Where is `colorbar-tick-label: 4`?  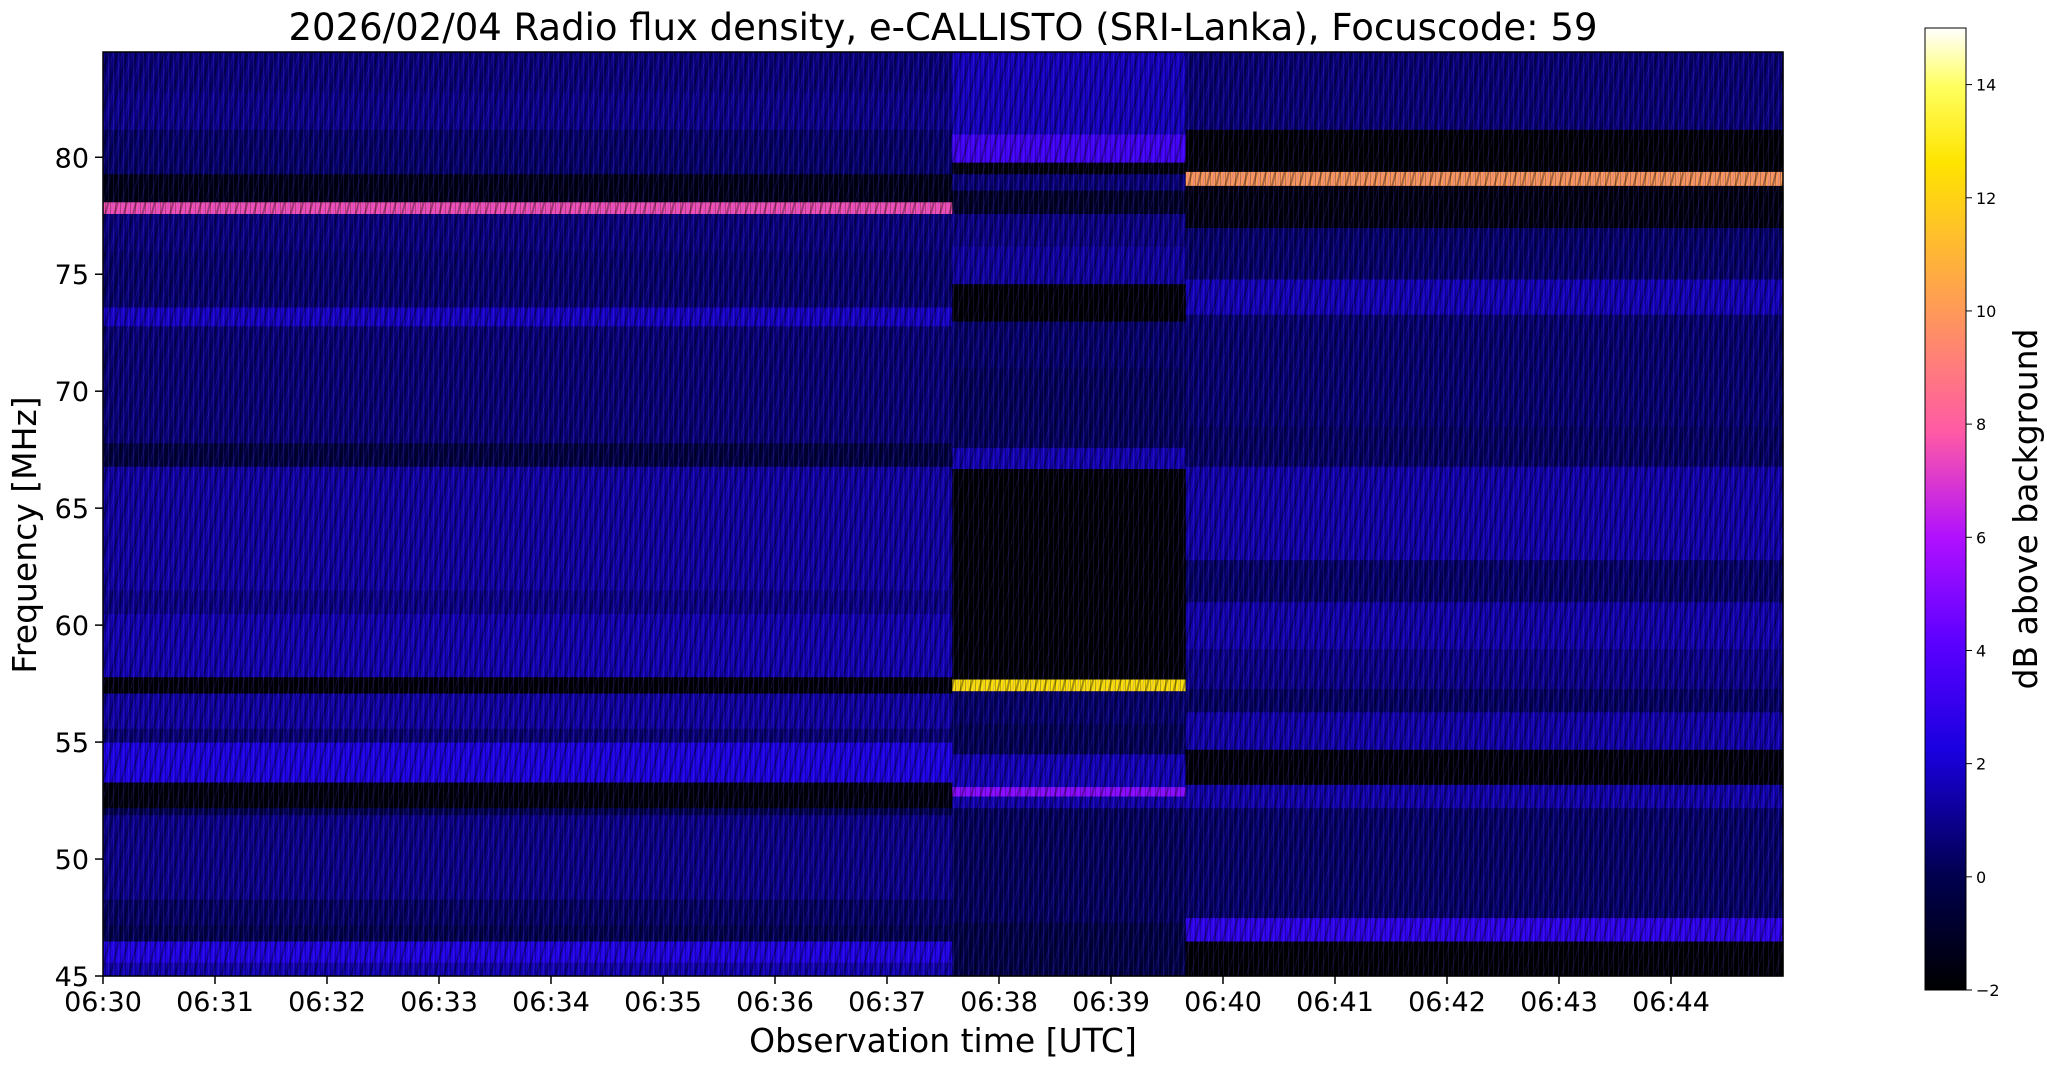 colorbar-tick-label: 4 is located at coordinates (1981, 650).